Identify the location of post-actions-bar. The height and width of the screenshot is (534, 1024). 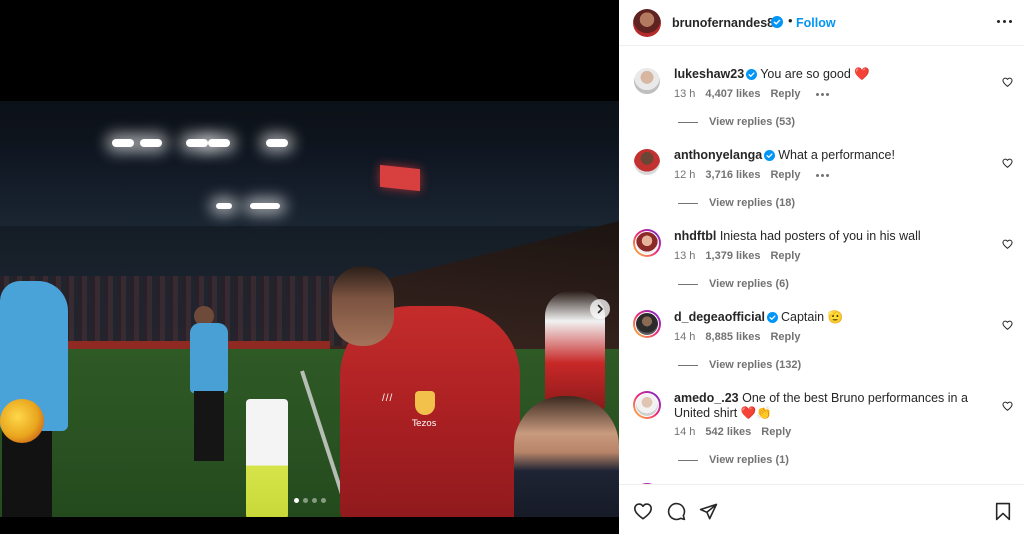
(821, 509).